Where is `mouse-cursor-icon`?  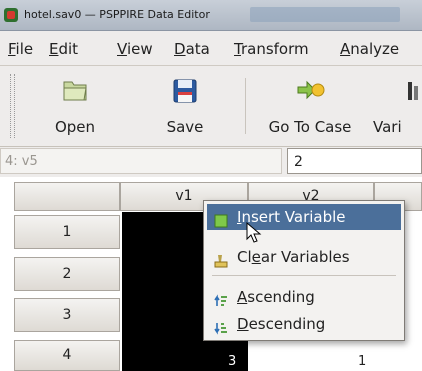 mouse-cursor-icon is located at coordinates (254, 232).